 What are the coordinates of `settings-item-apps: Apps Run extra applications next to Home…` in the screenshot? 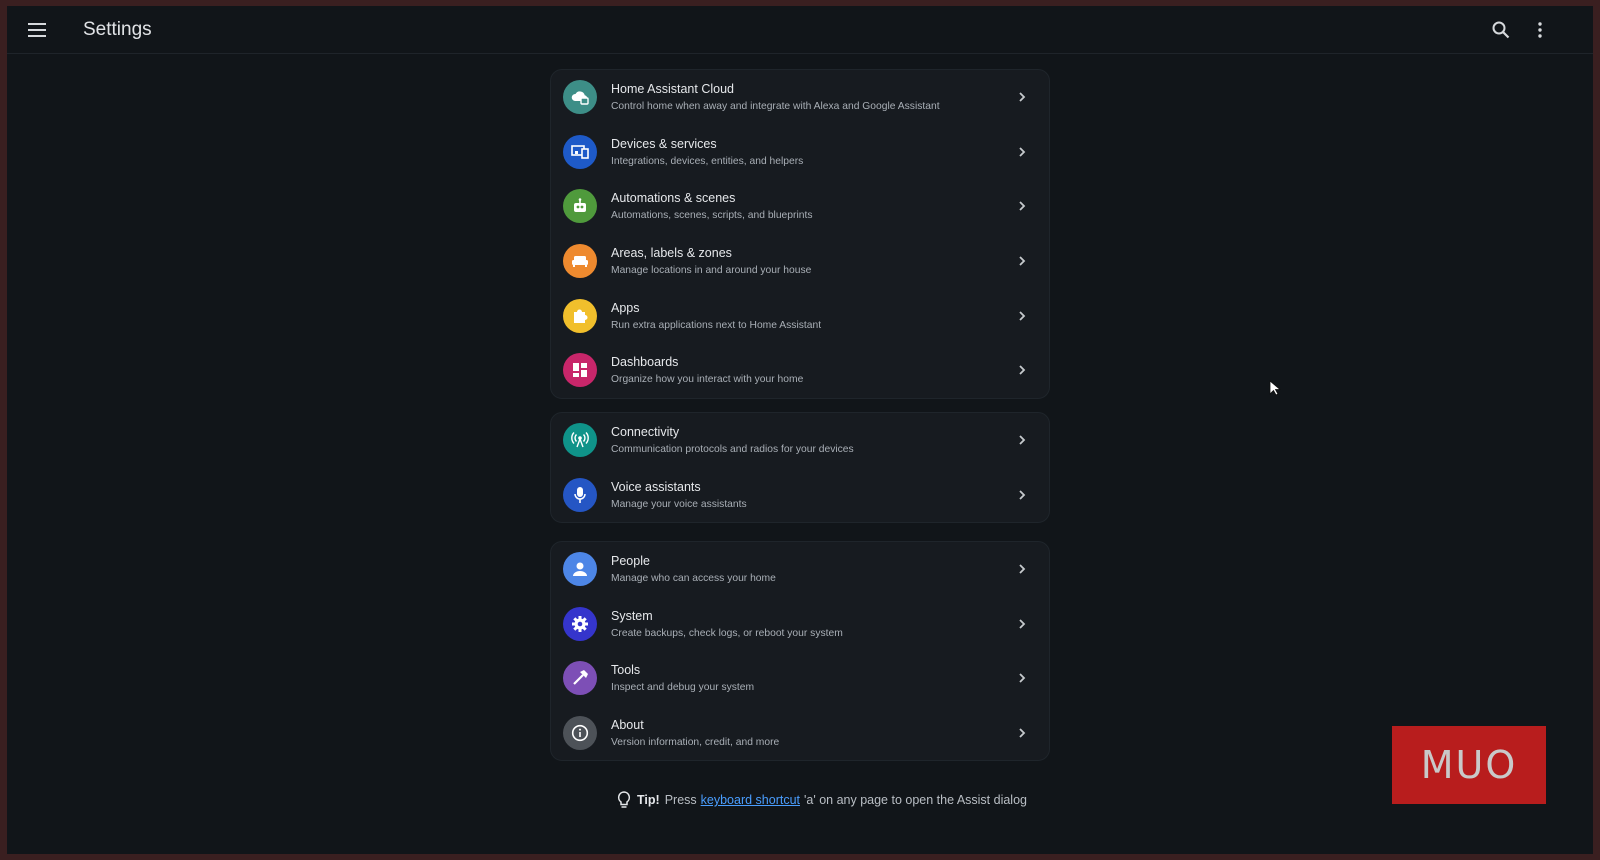 It's located at (800, 315).